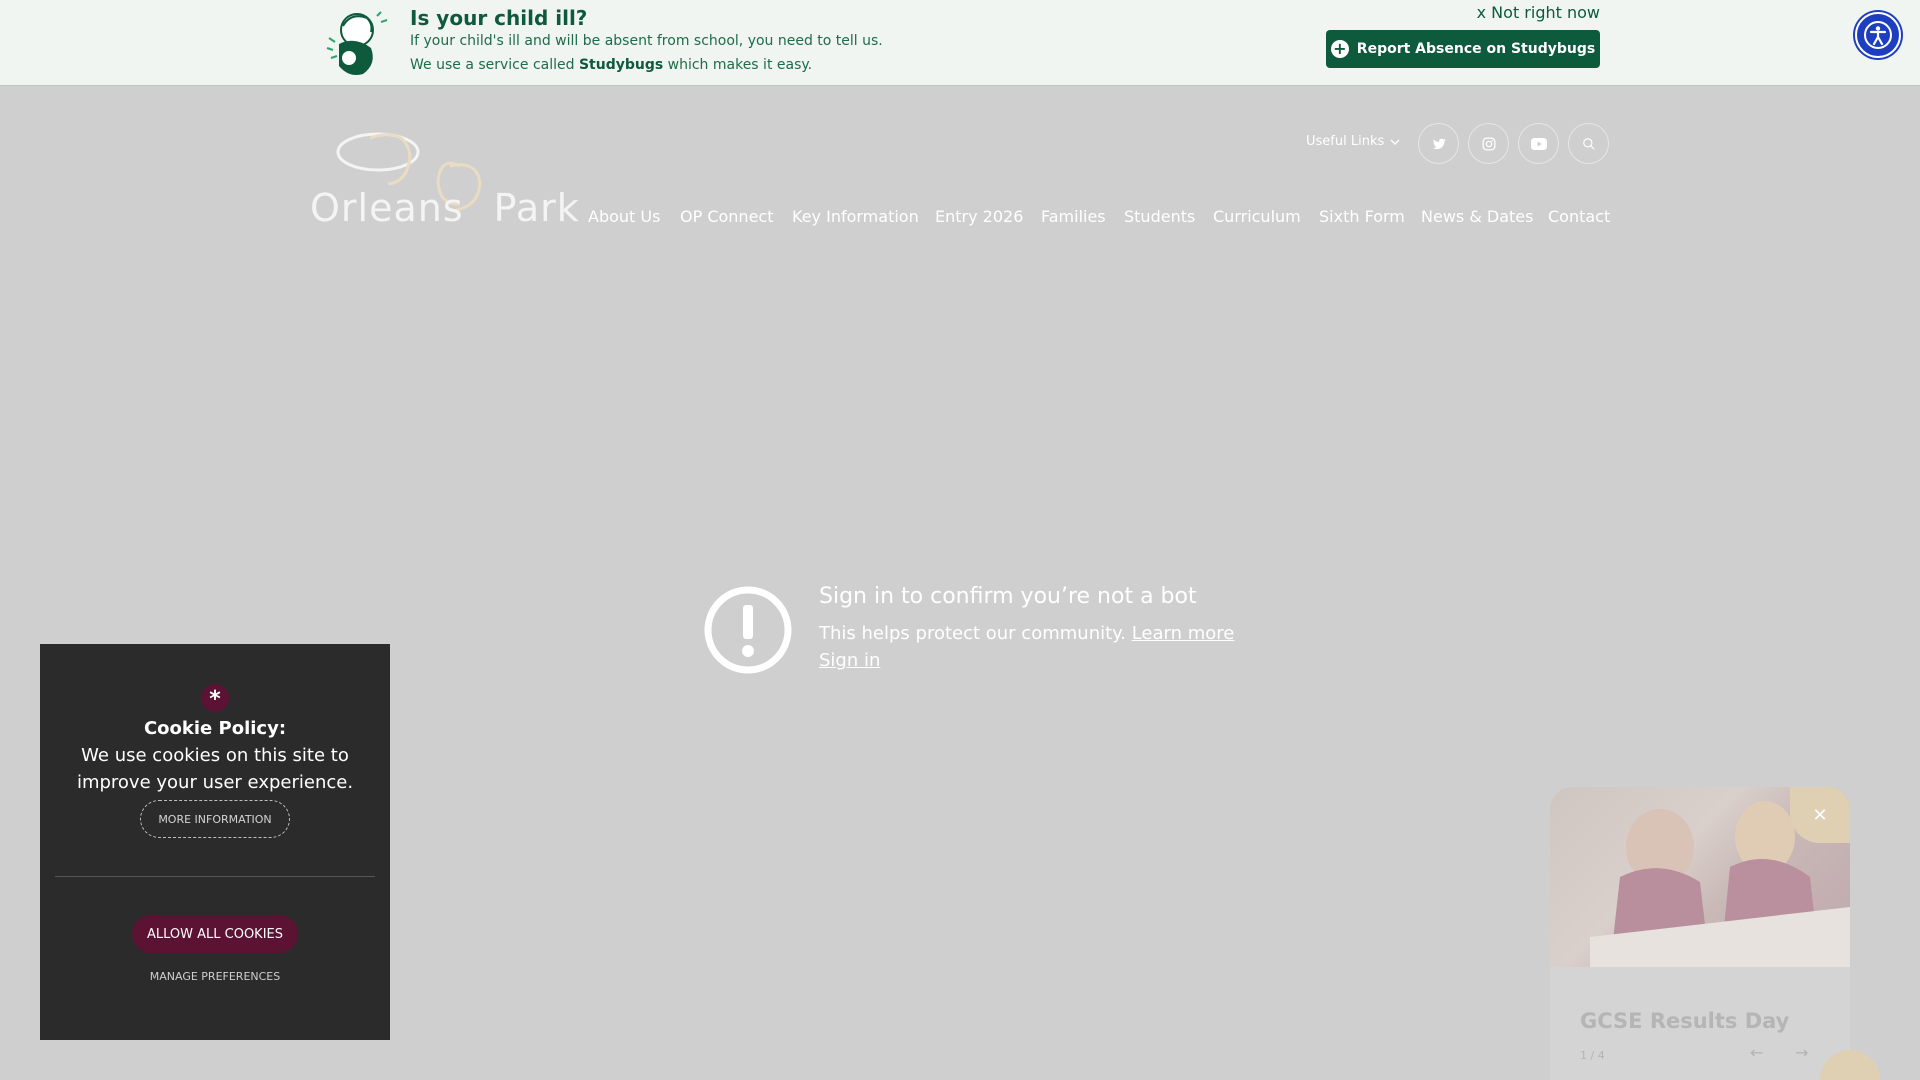  What do you see at coordinates (748, 630) in the screenshot?
I see `warning-icon` at bounding box center [748, 630].